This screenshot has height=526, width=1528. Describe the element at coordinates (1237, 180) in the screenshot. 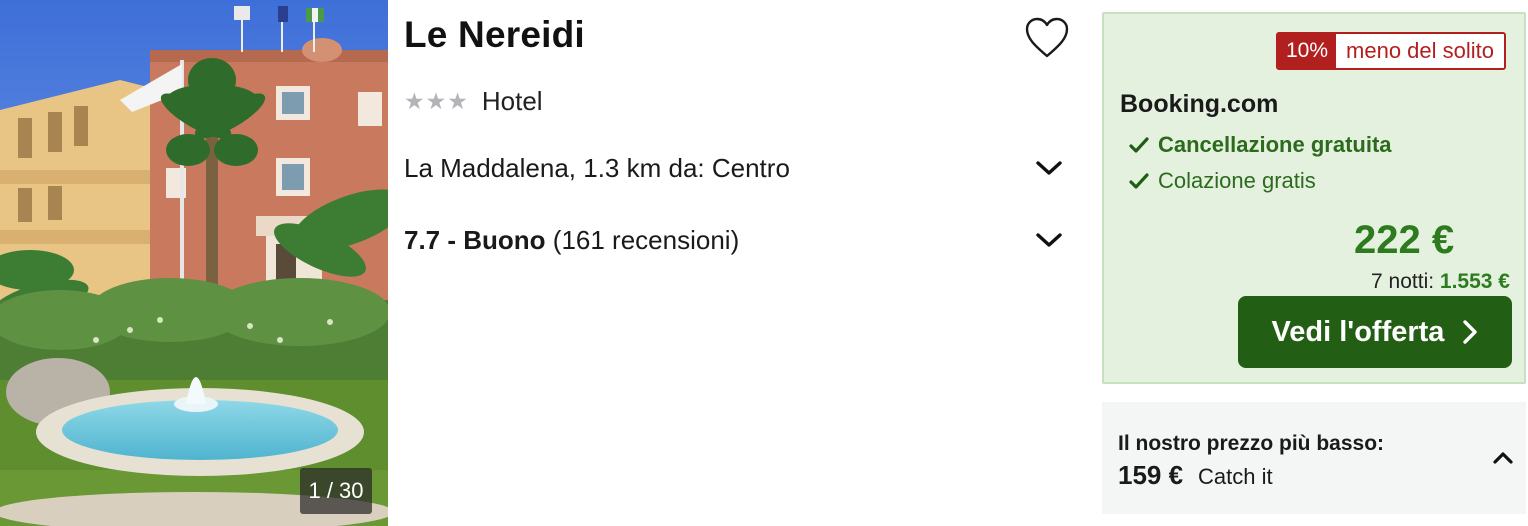

I see `feature-label: Colazione gratis` at that location.